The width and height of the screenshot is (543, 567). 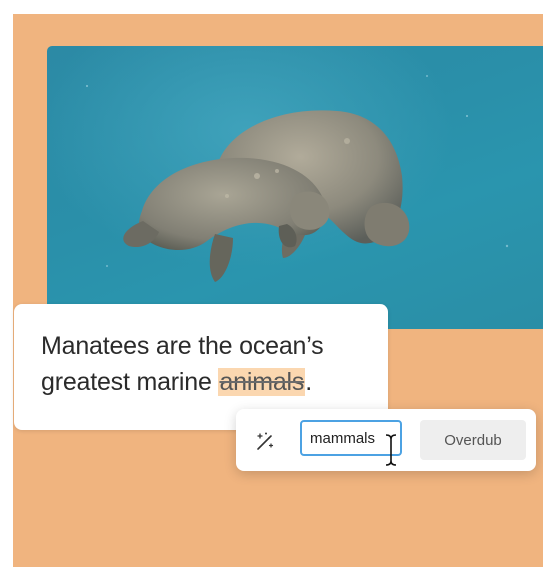 I want to click on text-cursor-icon, so click(x=391, y=450).